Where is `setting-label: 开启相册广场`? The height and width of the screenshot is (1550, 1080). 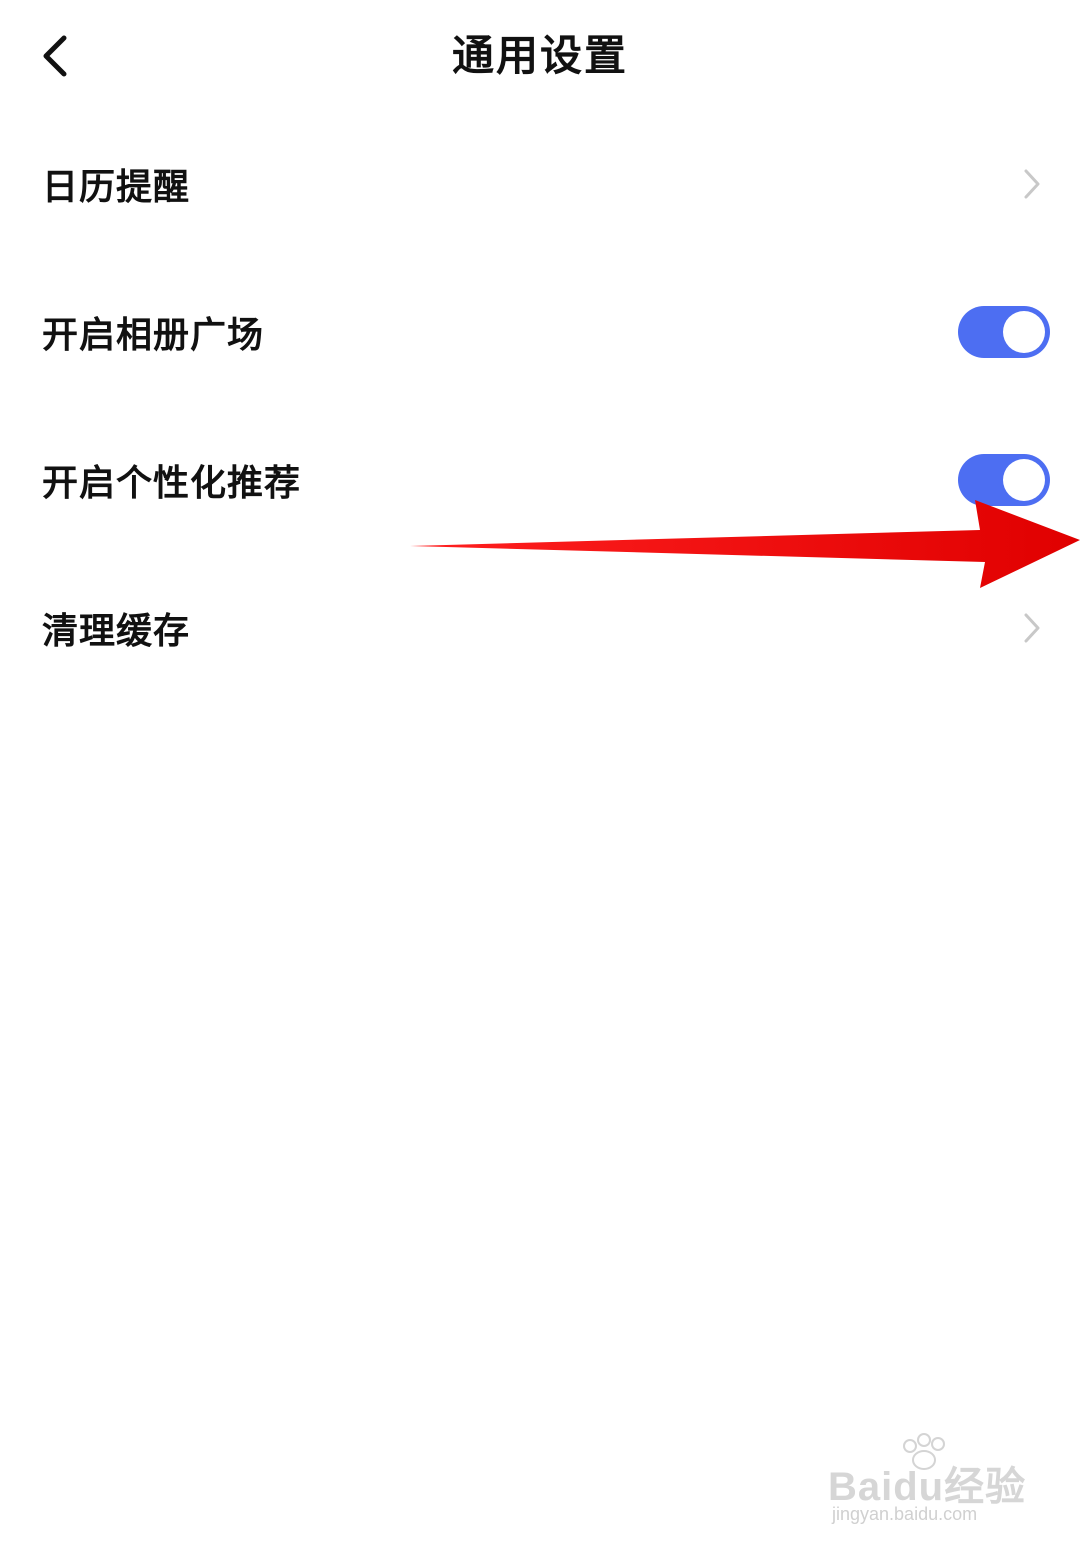
setting-label: 开启相册广场 is located at coordinates (153, 335).